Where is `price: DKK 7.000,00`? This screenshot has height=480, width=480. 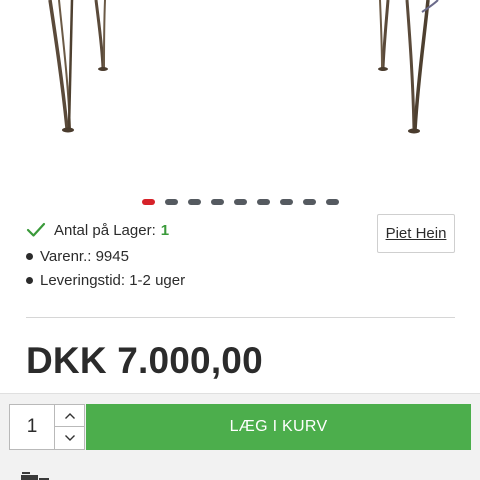 price: DKK 7.000,00 is located at coordinates (144, 360).